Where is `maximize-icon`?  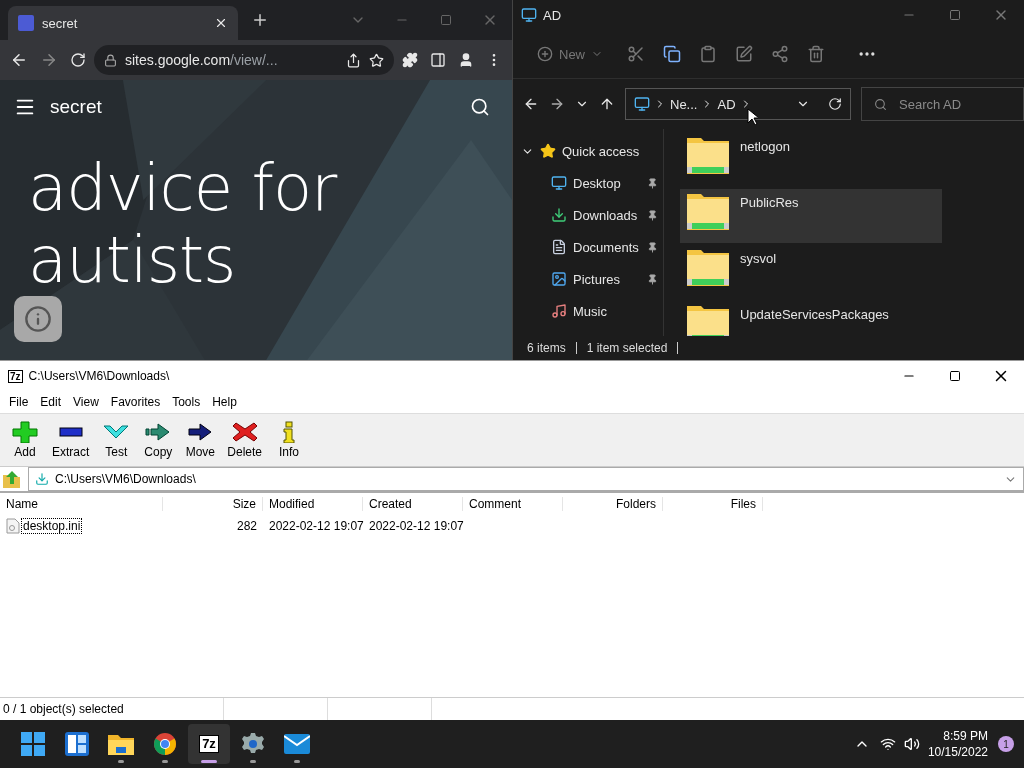 maximize-icon is located at coordinates (955, 376).